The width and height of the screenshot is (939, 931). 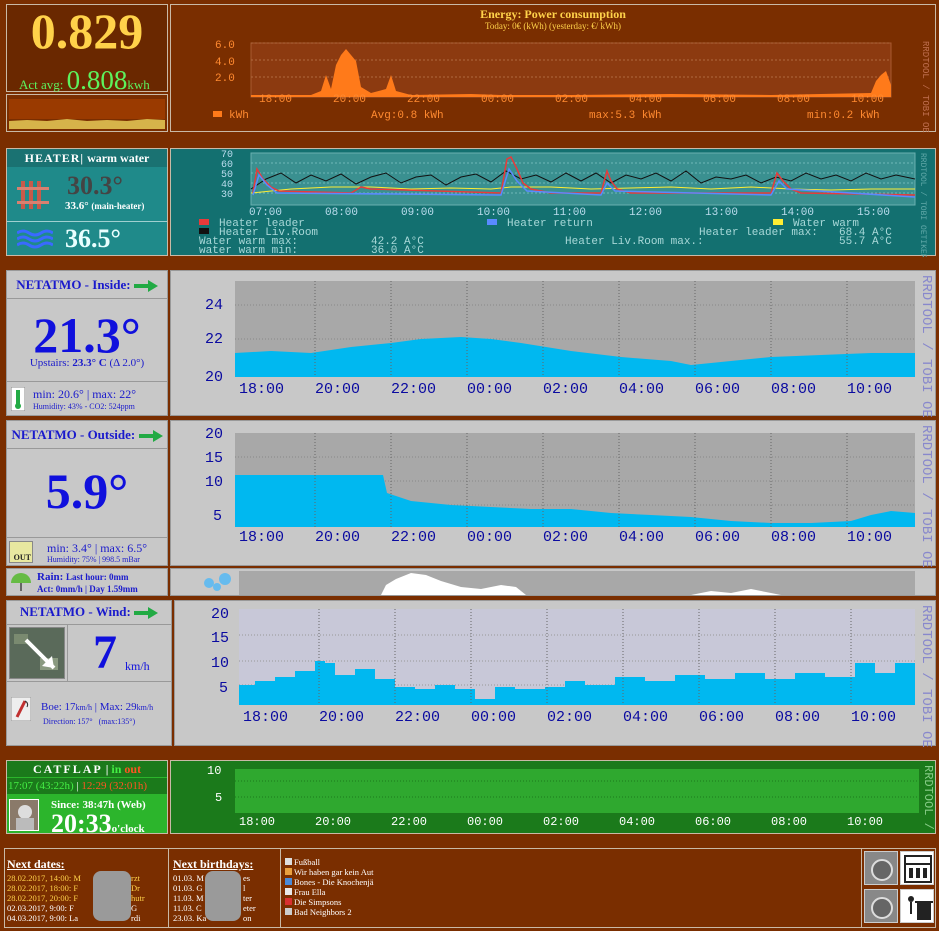 What do you see at coordinates (329, 892) in the screenshot?
I see `tv-item: Frau Ella` at bounding box center [329, 892].